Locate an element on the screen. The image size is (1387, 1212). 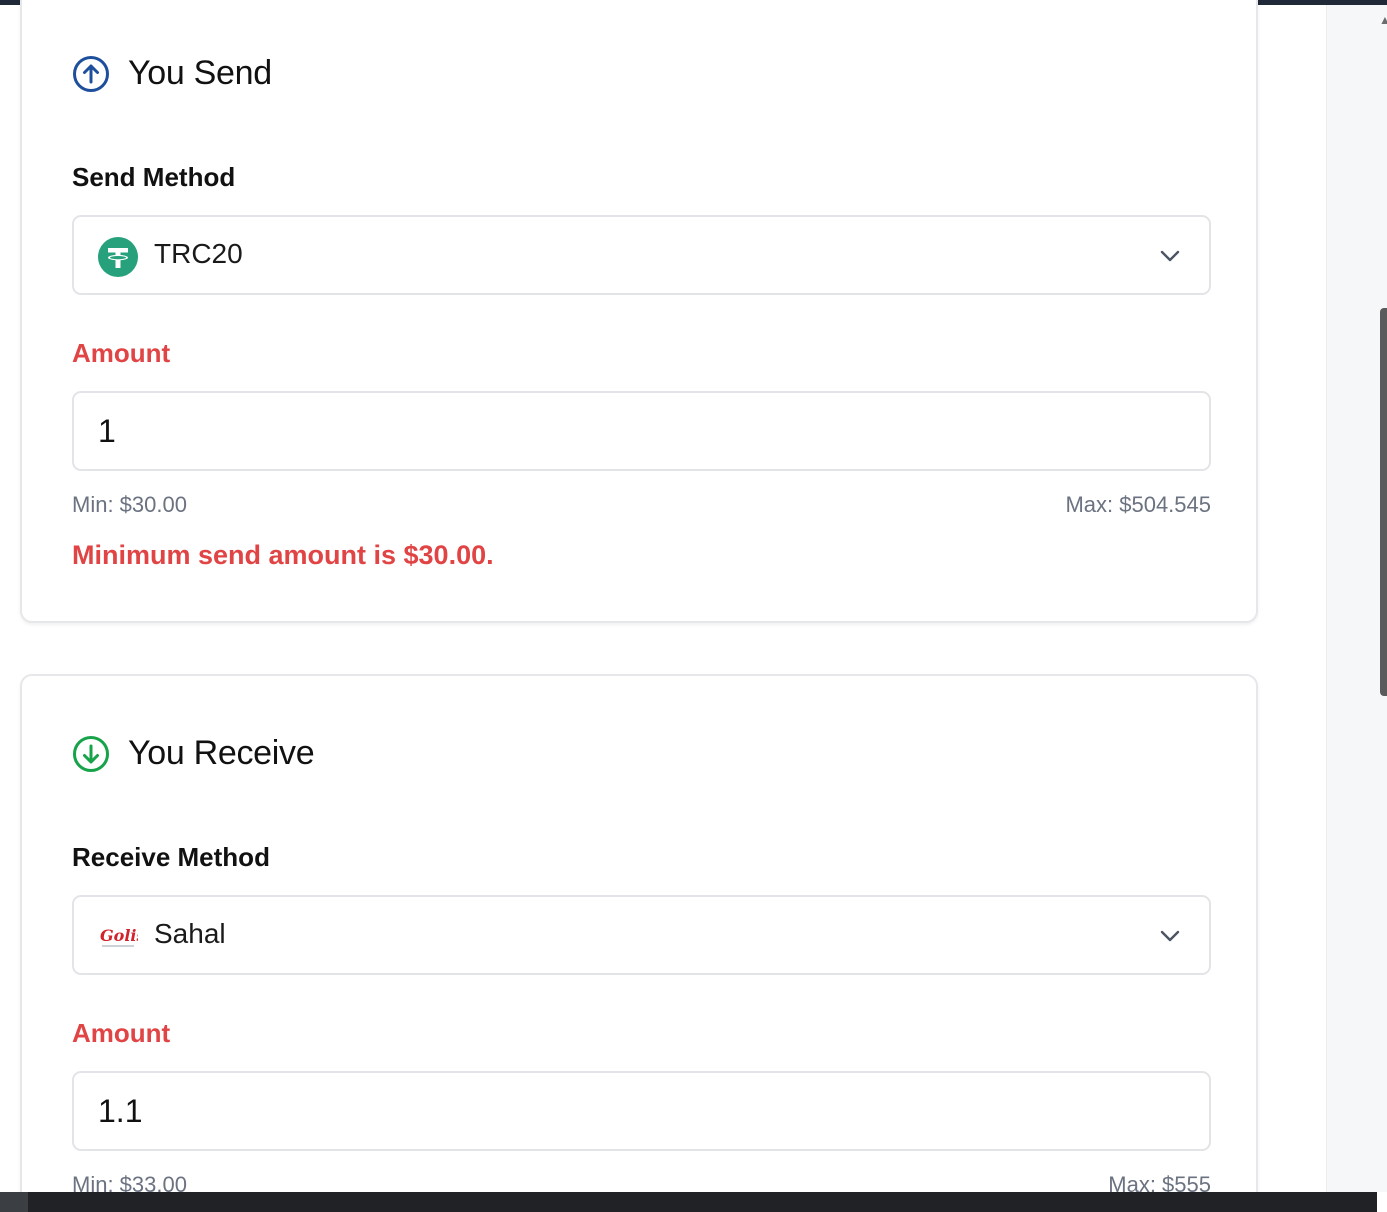
arrow-up-circle-icon is located at coordinates (91, 73).